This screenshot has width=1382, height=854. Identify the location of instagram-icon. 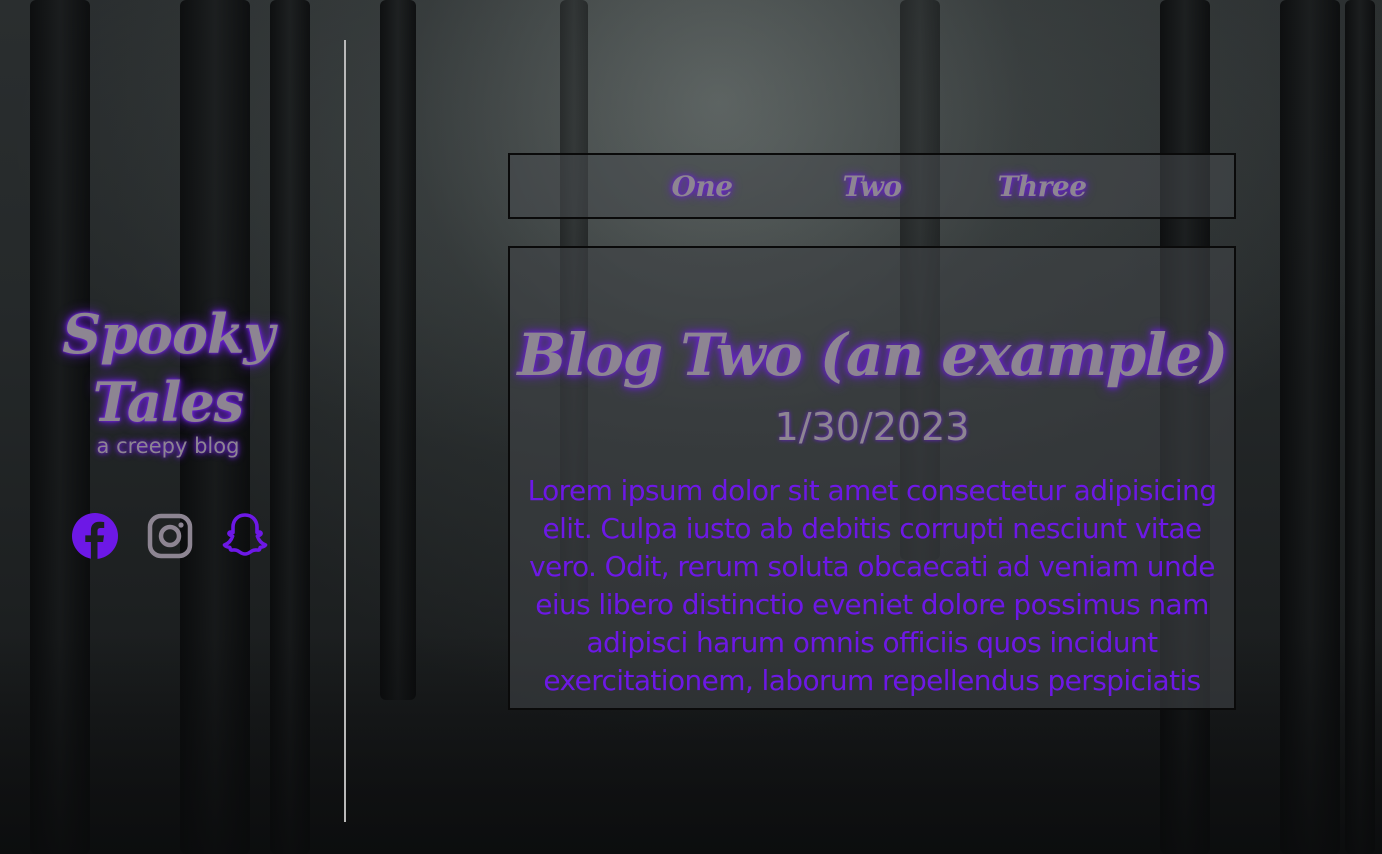
(170, 536).